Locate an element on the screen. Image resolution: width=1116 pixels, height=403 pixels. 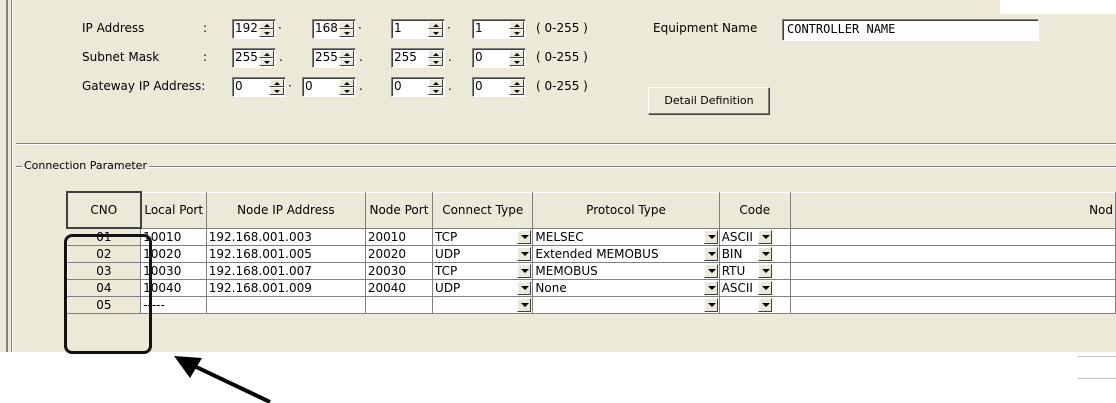
value: 255 is located at coordinates (405, 57).